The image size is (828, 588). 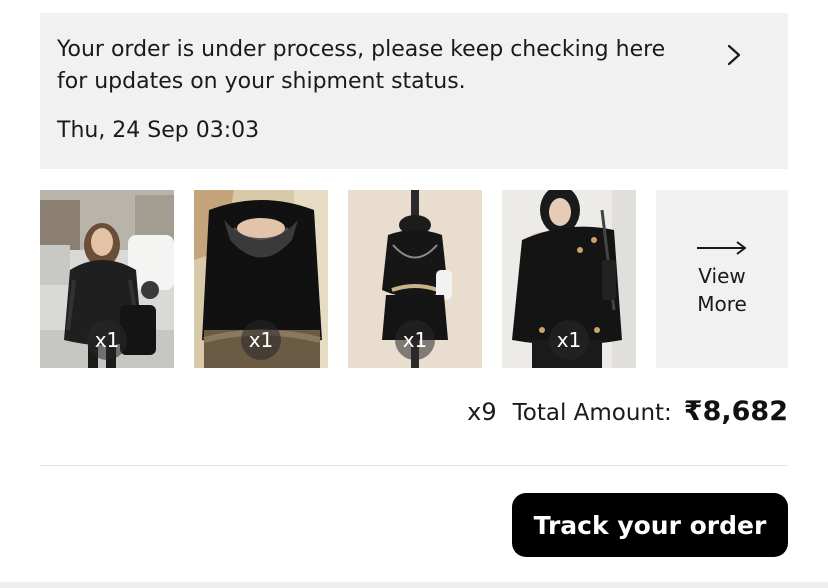 What do you see at coordinates (482, 412) in the screenshot?
I see `item-count: x9` at bounding box center [482, 412].